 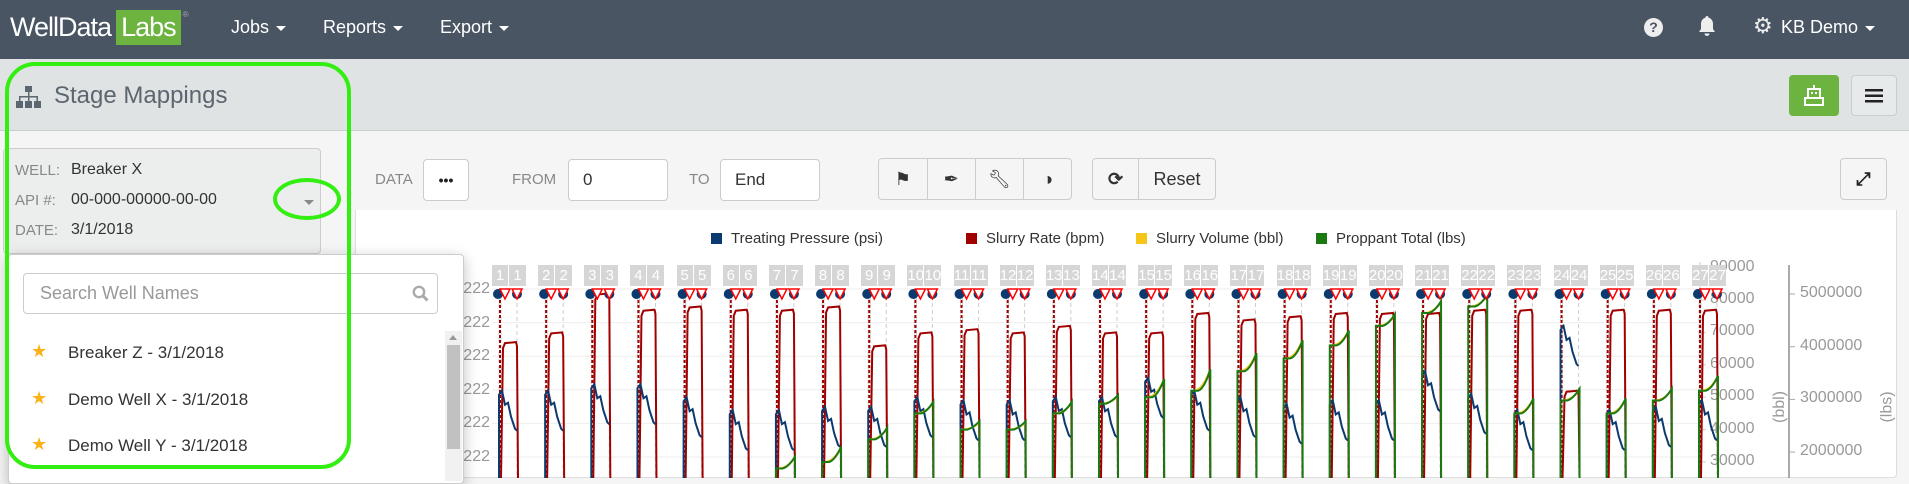 What do you see at coordinates (1707, 26) in the screenshot?
I see `bell-icon` at bounding box center [1707, 26].